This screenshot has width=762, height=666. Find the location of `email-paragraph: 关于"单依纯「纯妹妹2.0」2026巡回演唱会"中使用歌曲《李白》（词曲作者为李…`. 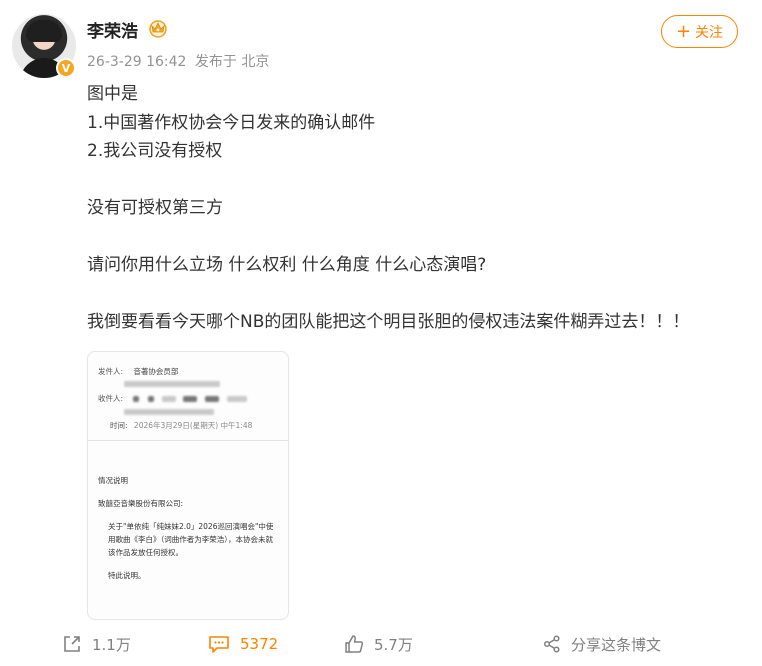

email-paragraph: 关于"单依纯「纯妹妹2.0」2026巡回演唱会"中使用歌曲《李白》（词曲作者为李… is located at coordinates (191, 539).